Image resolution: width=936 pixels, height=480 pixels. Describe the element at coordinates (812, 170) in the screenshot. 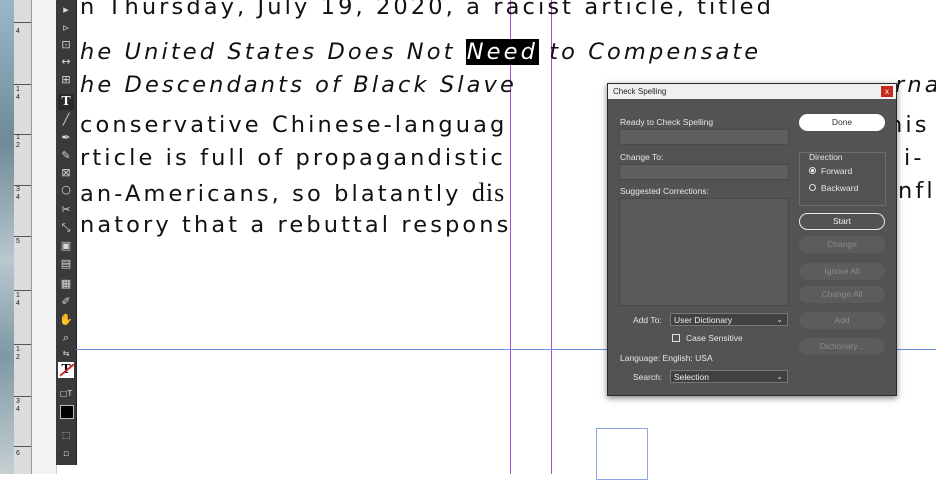

I see `forward-radio` at that location.